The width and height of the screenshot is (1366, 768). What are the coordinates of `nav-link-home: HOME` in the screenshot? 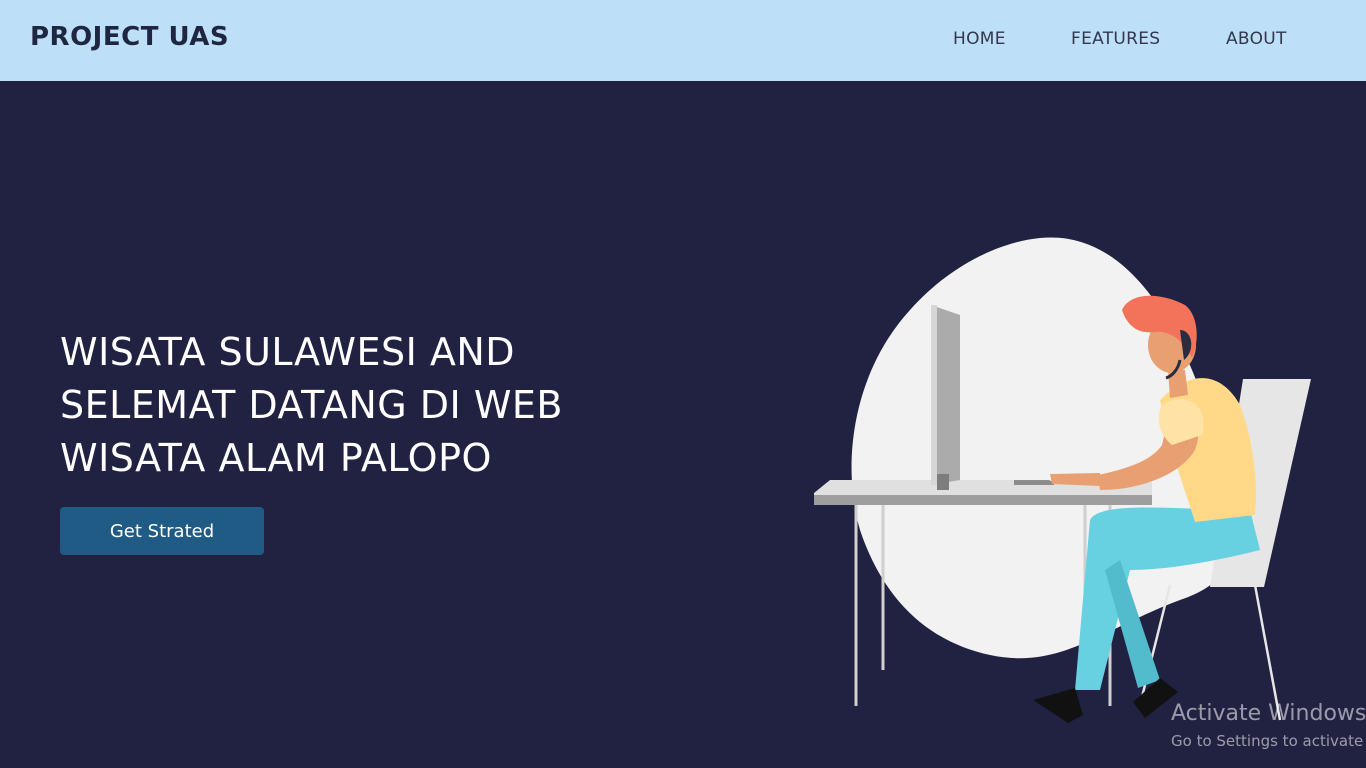 It's located at (979, 39).